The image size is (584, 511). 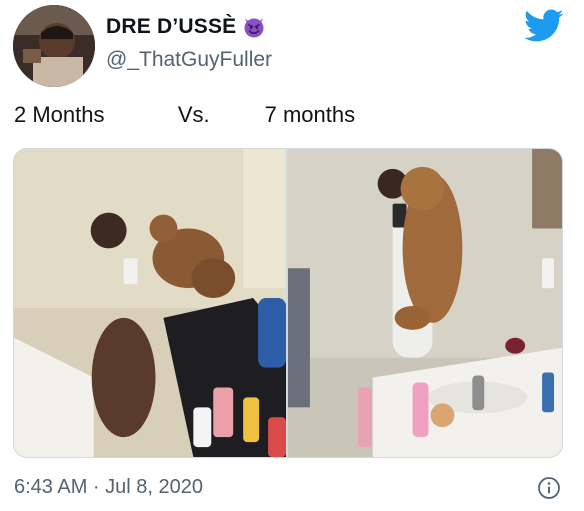 I want to click on author-handle: @_ThatGuyFuller, so click(x=189, y=60).